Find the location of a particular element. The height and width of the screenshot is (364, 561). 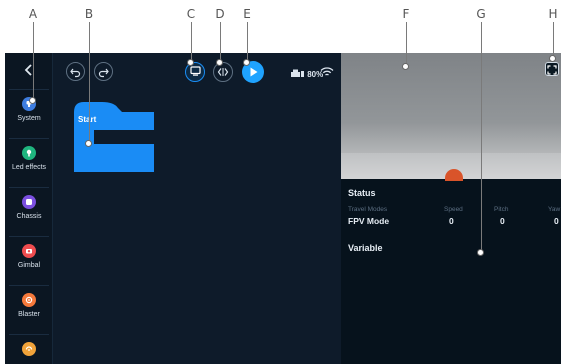

callout-d: D is located at coordinates (220, 14).